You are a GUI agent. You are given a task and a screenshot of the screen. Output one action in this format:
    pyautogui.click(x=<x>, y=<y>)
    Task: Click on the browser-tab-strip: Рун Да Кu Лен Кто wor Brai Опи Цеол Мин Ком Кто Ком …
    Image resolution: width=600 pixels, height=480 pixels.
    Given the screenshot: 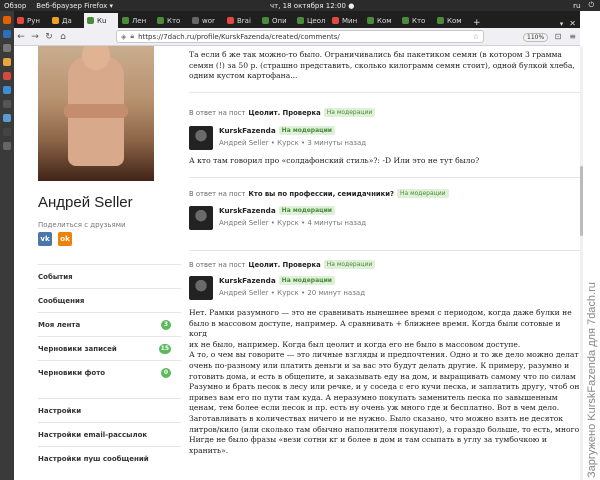 What is the action you would take?
    pyautogui.click(x=297, y=19)
    